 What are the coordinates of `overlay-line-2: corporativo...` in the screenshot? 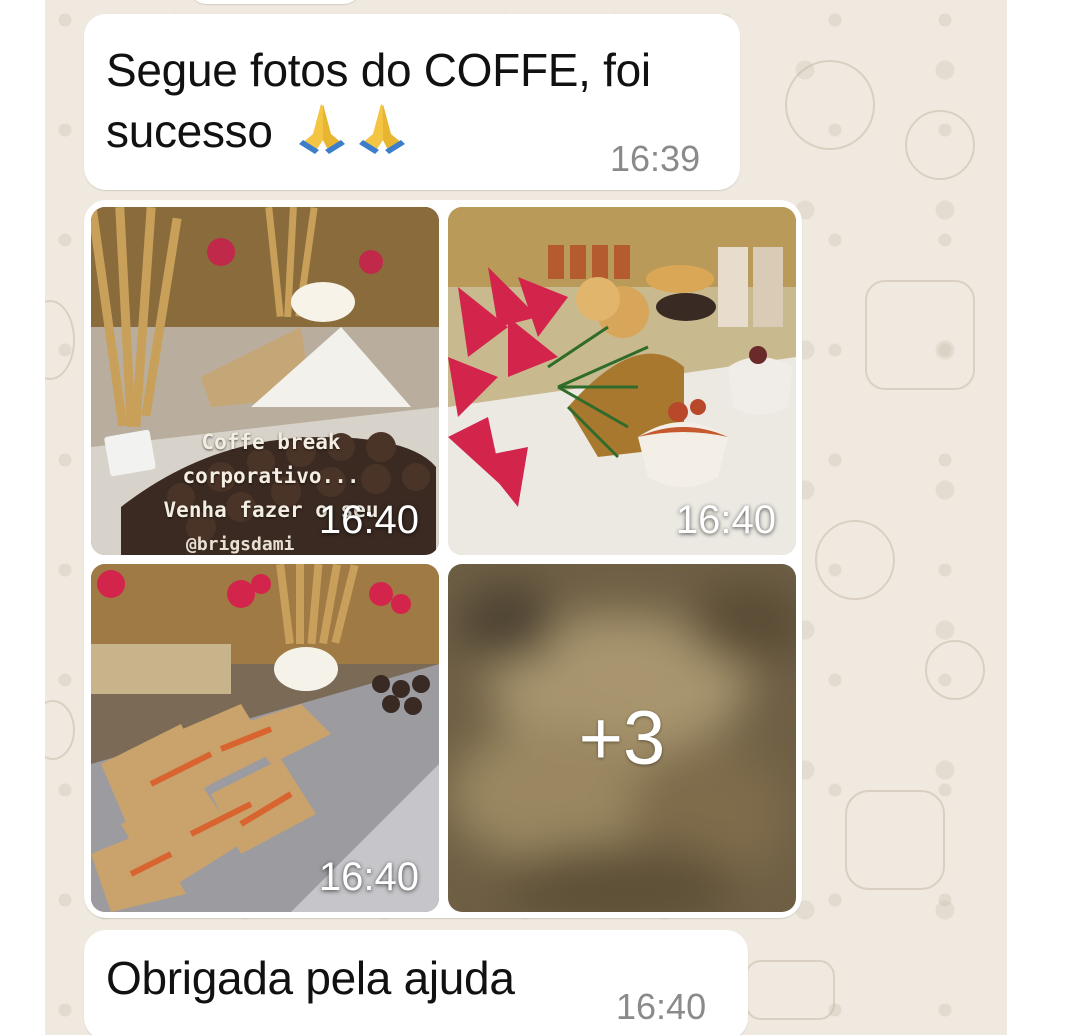 It's located at (271, 476).